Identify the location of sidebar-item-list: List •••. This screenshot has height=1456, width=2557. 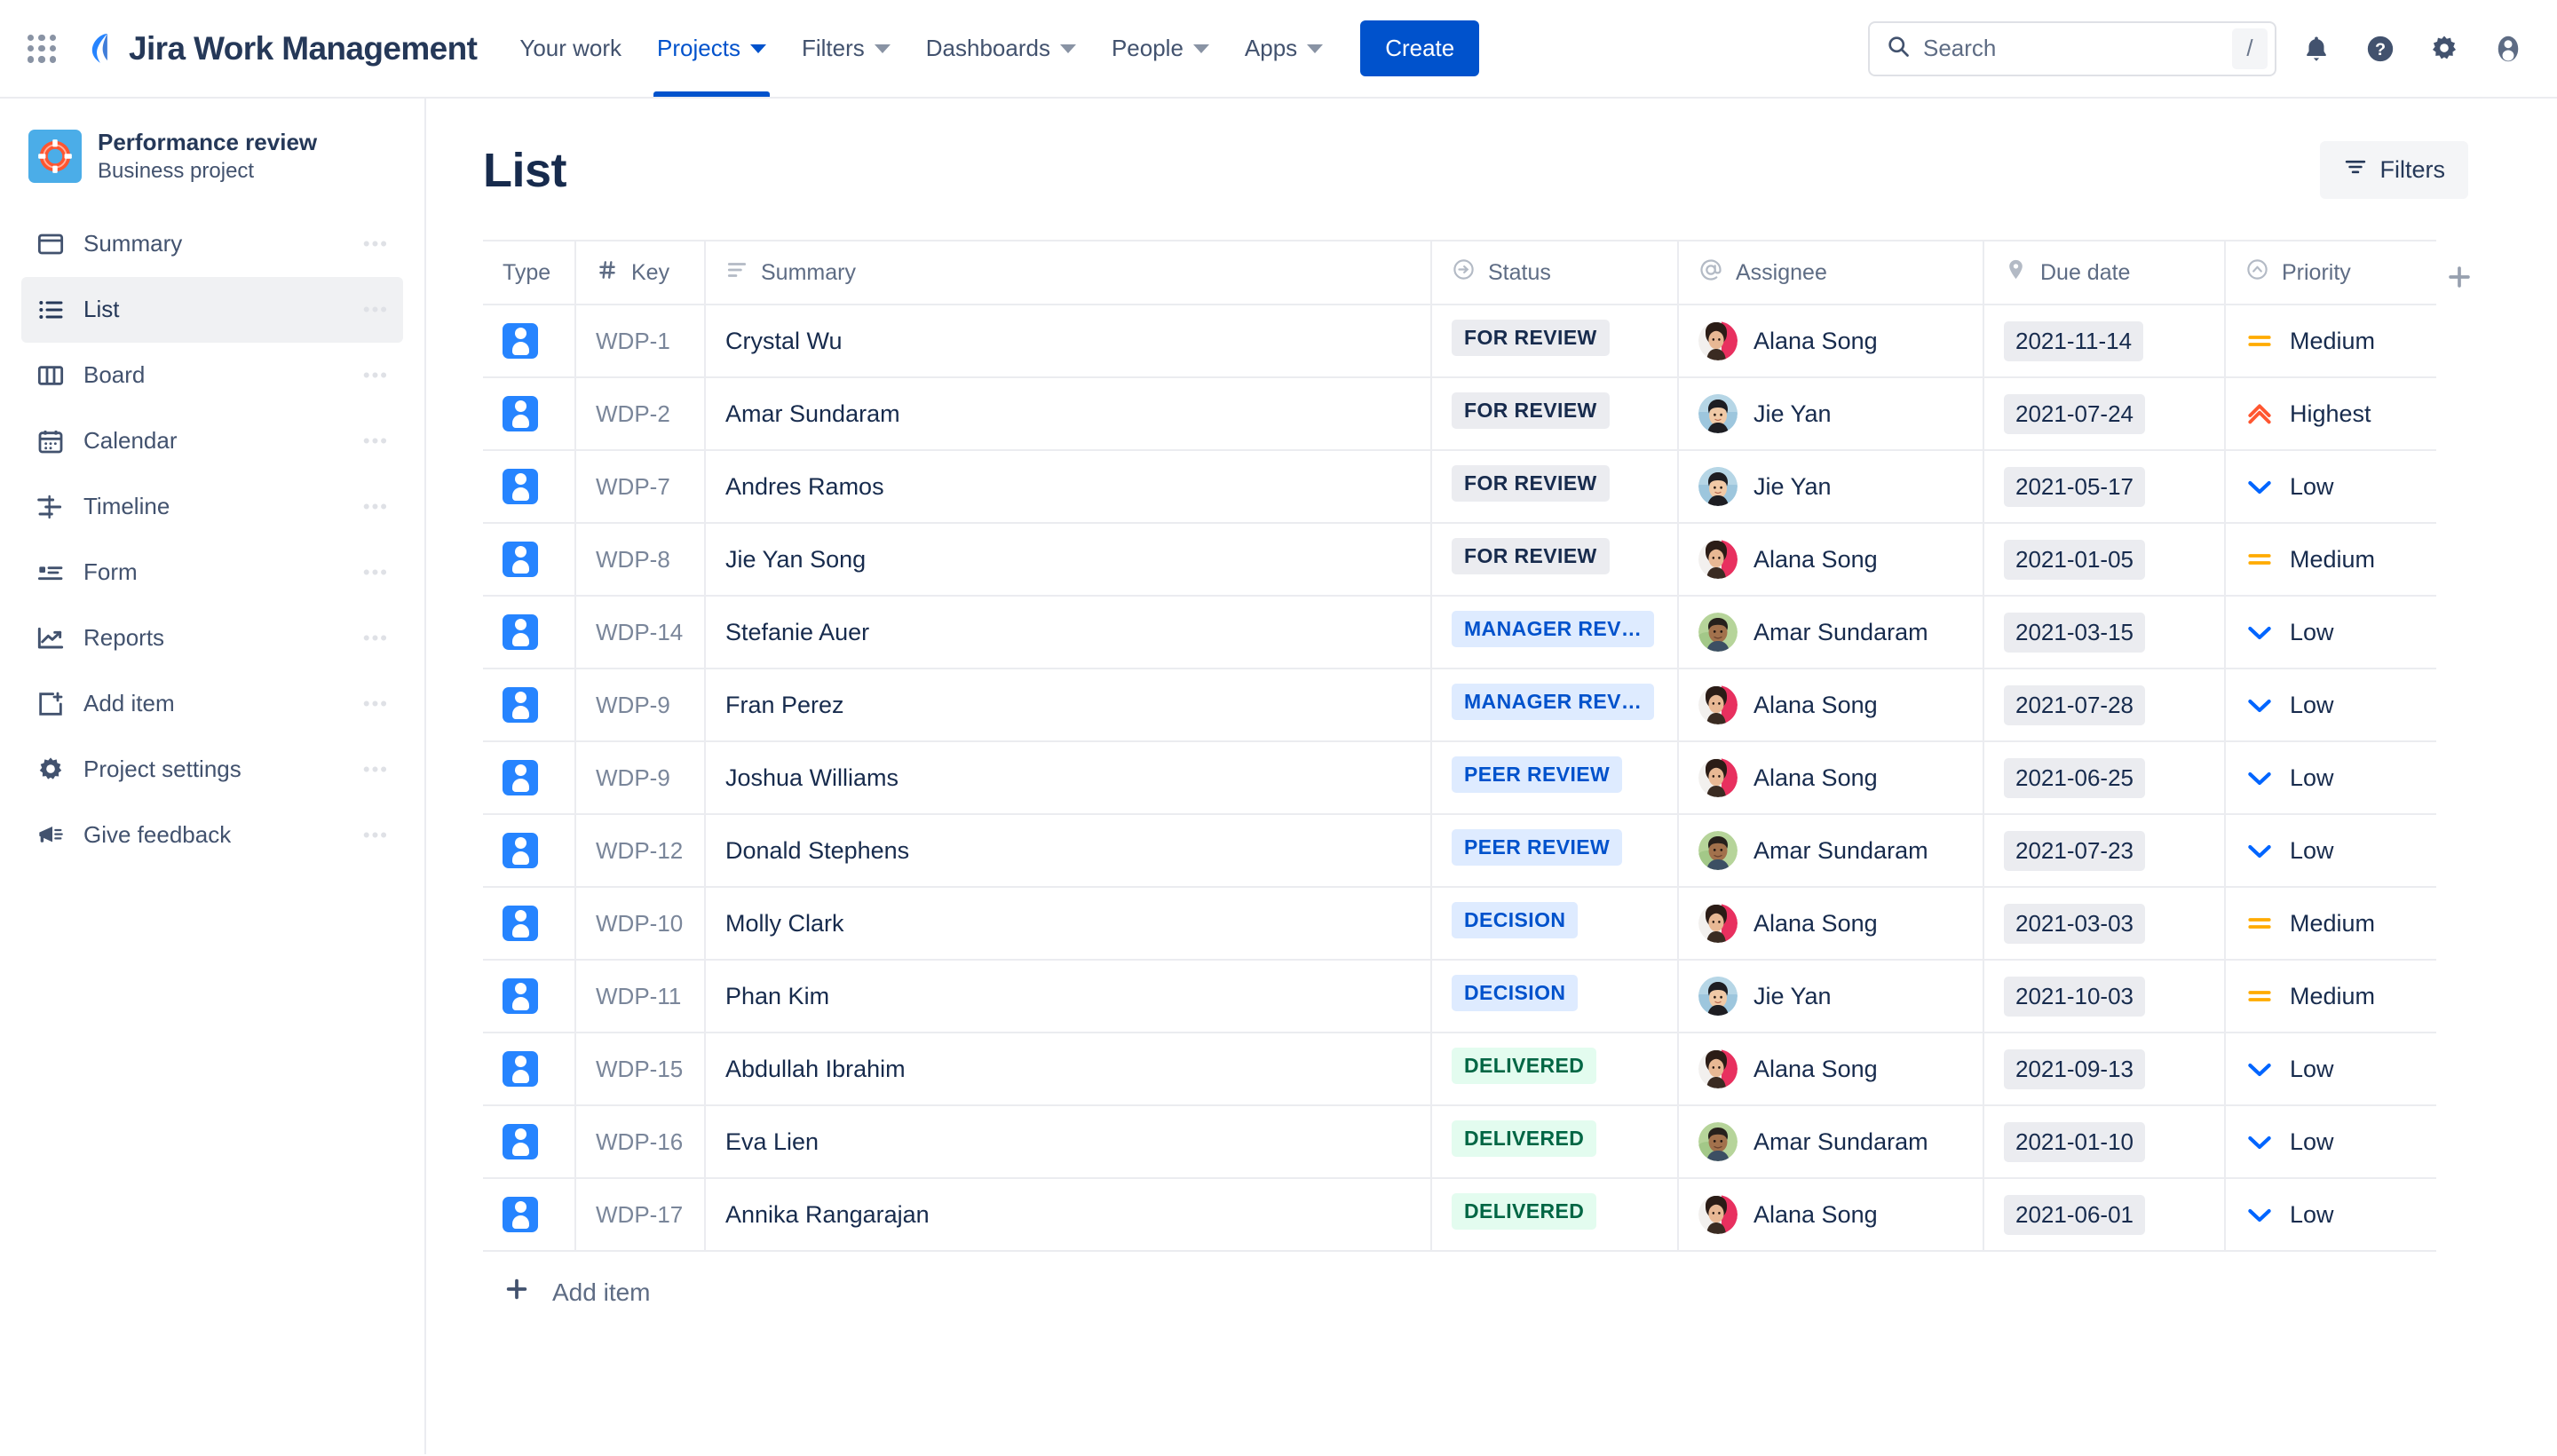
(212, 309).